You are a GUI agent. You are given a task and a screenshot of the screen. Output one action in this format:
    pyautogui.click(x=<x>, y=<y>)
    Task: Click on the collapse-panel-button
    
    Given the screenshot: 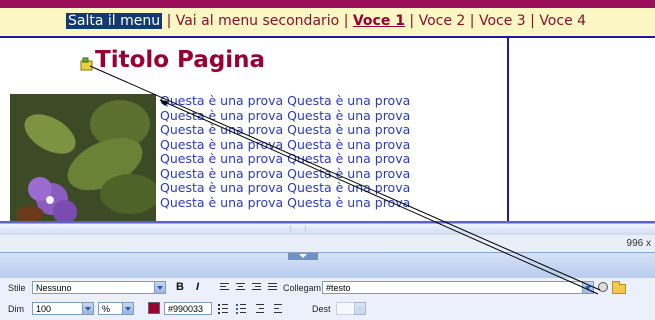 What is the action you would take?
    pyautogui.click(x=303, y=256)
    